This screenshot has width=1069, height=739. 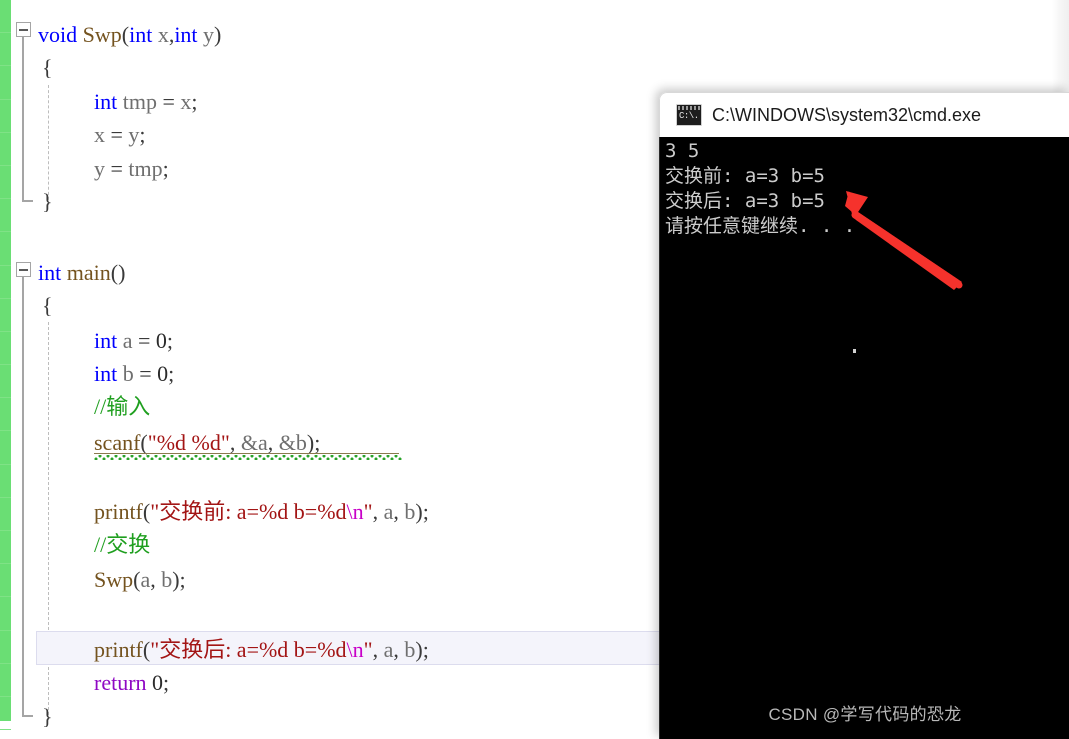 I want to click on token-identifier: &b, so click(x=292, y=442).